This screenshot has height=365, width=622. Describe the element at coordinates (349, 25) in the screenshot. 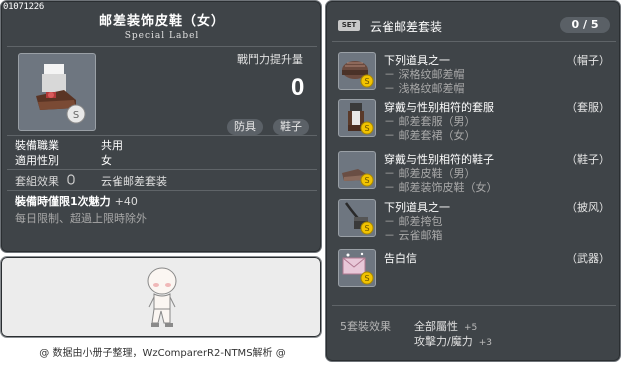

I see `set-badge: SET` at that location.